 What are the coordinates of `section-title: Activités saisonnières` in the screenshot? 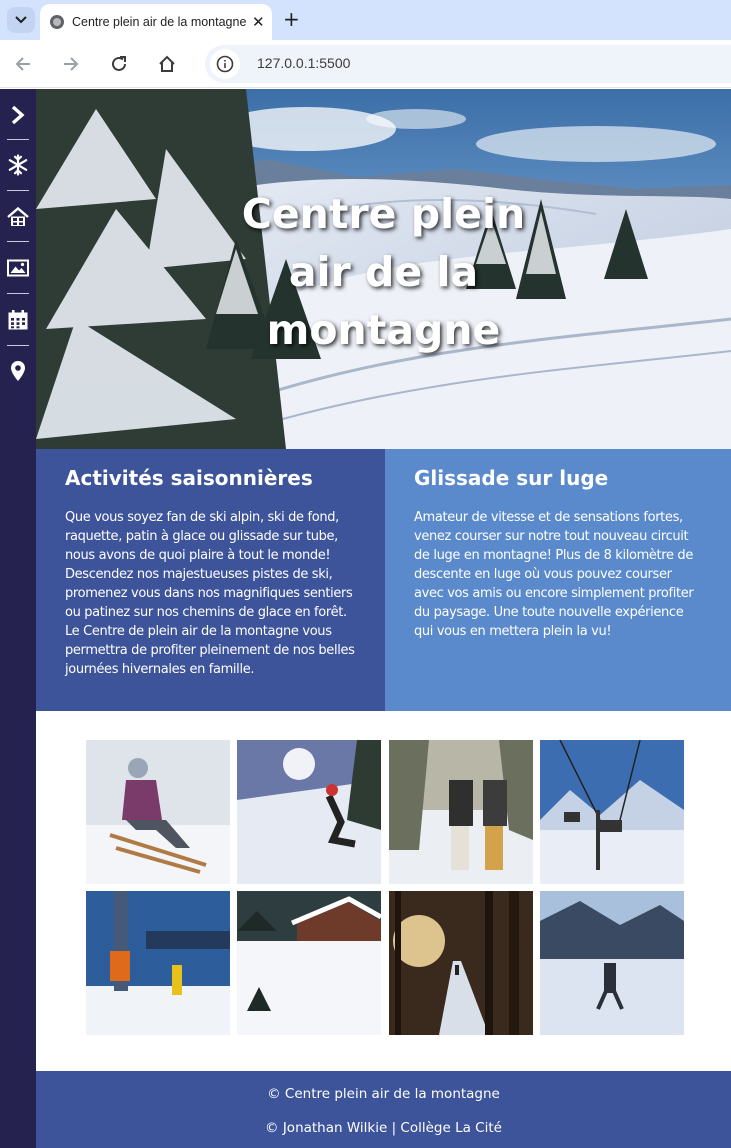 It's located at (189, 478).